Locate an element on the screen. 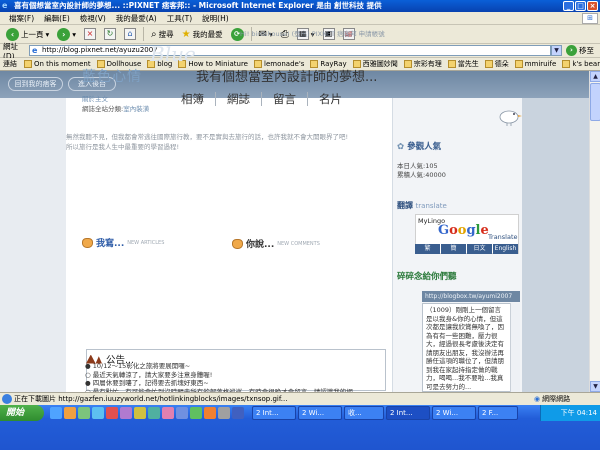 This screenshot has width=600, height=450. comments-subtitle: NEW COMMENTS is located at coordinates (298, 243).